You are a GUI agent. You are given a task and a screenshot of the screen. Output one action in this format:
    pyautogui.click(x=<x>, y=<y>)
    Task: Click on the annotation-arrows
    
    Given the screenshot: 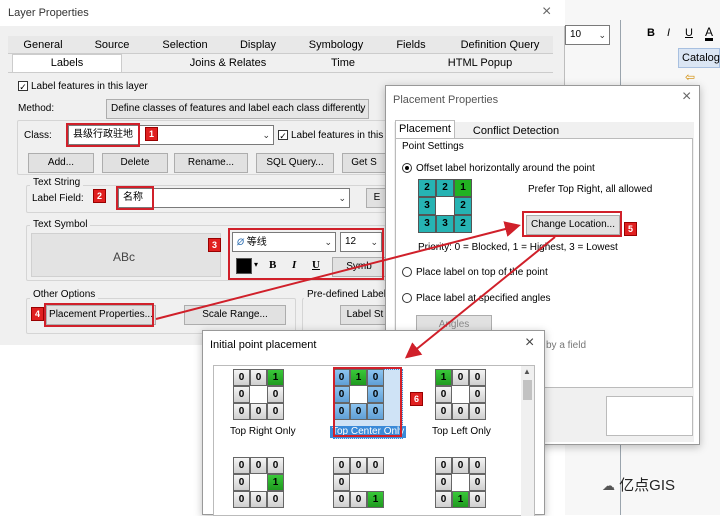 What is the action you would take?
    pyautogui.click(x=355, y=290)
    